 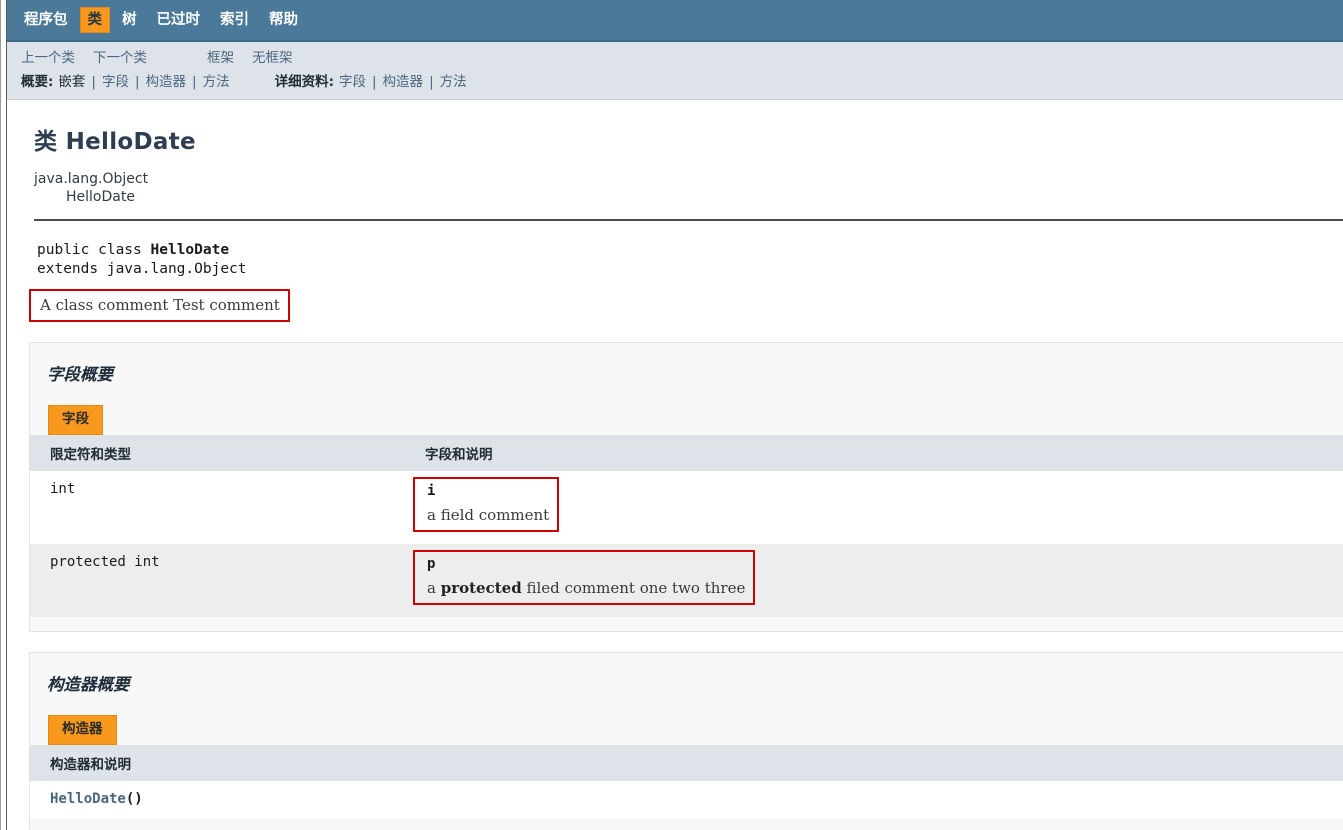 I want to click on nav-class: 类, so click(x=94, y=20).